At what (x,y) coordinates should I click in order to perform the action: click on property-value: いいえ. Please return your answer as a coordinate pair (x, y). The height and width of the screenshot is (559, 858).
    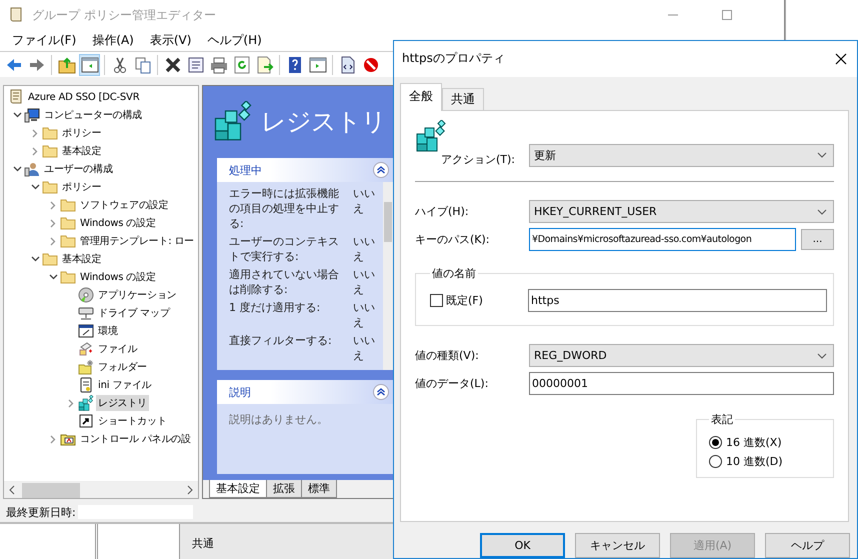
    Looking at the image, I should click on (364, 201).